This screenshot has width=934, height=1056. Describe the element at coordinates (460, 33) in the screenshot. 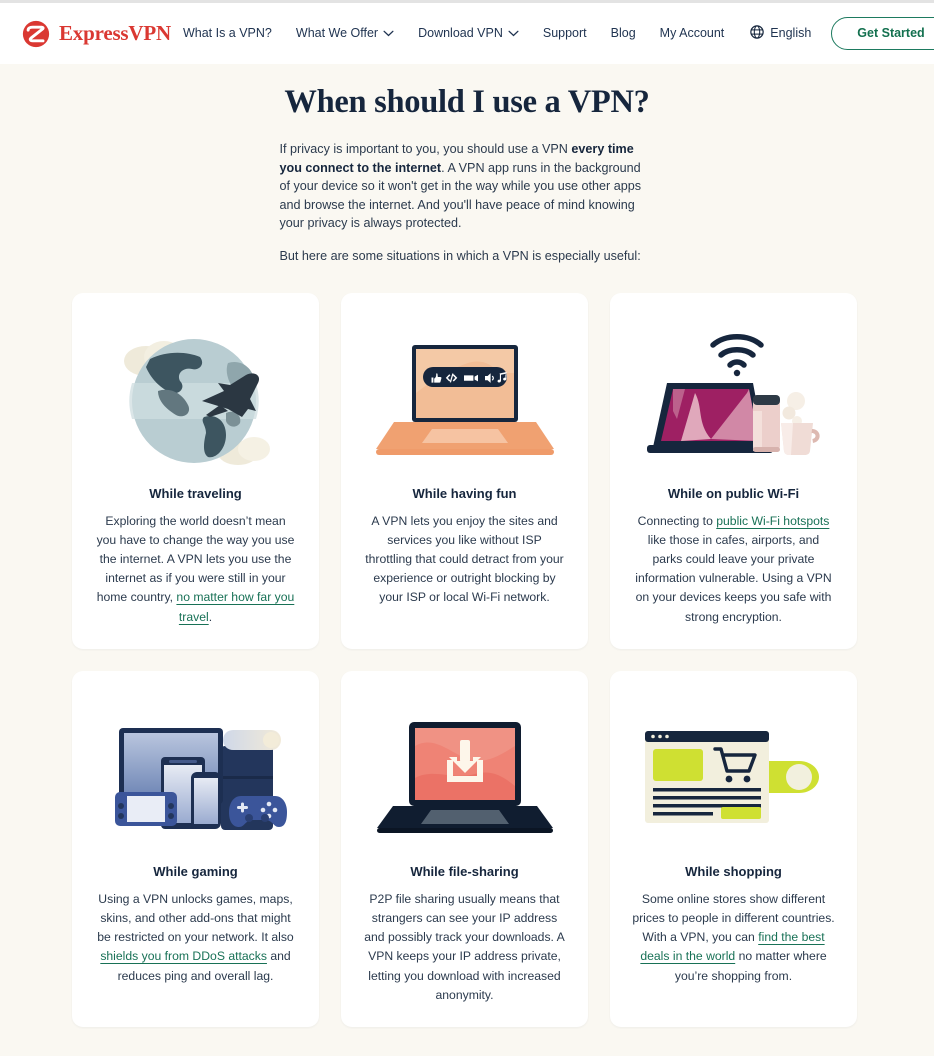

I see `nav-label: Download VPN` at that location.